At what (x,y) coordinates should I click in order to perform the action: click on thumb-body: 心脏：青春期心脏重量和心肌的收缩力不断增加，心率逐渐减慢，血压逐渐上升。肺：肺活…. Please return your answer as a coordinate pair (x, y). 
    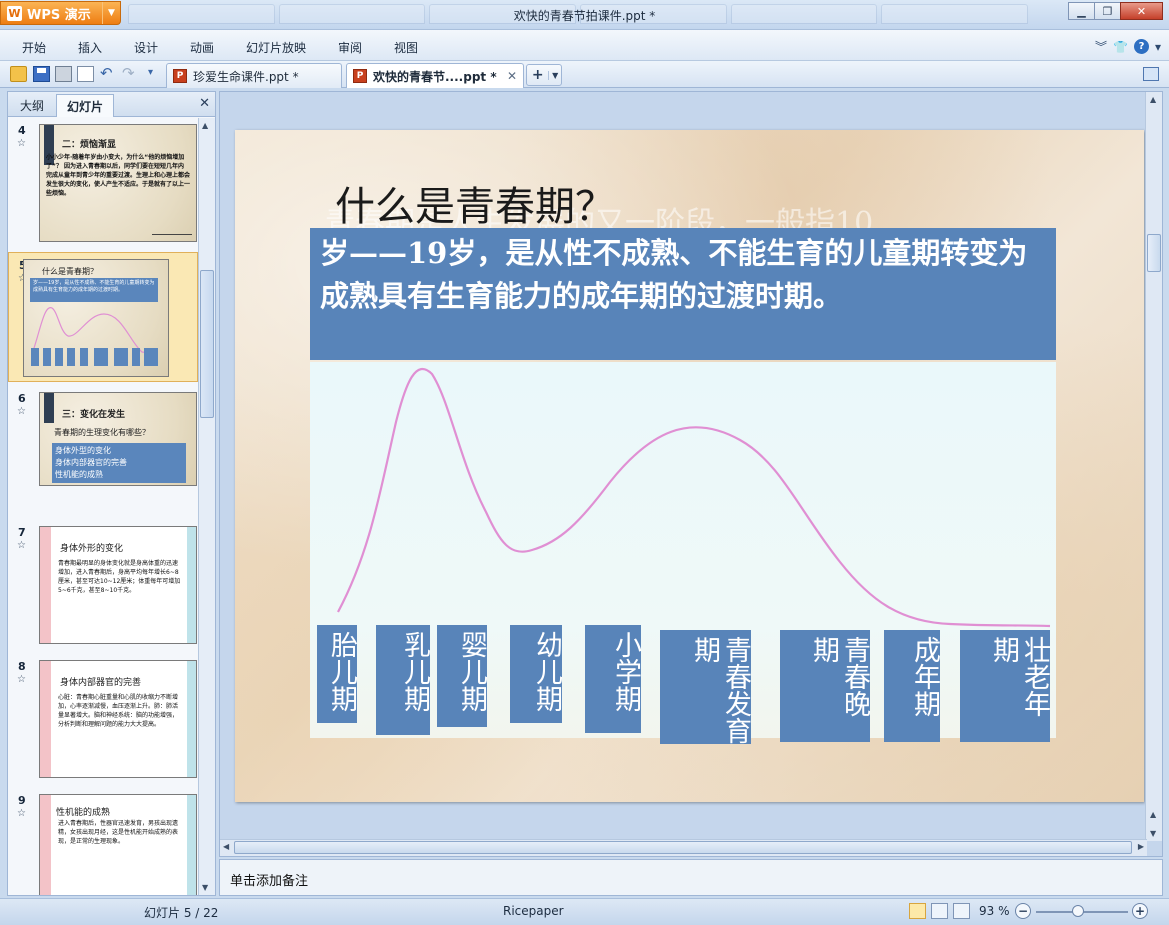
    Looking at the image, I should click on (118, 711).